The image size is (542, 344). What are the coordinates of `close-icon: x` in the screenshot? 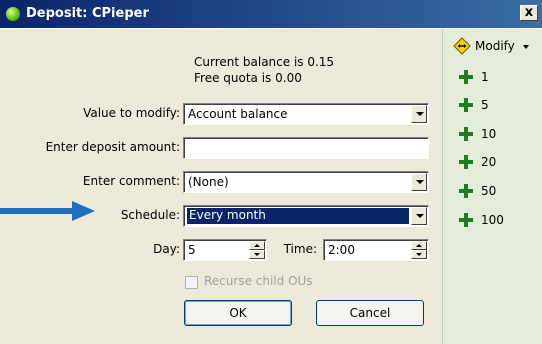 It's located at (529, 12).